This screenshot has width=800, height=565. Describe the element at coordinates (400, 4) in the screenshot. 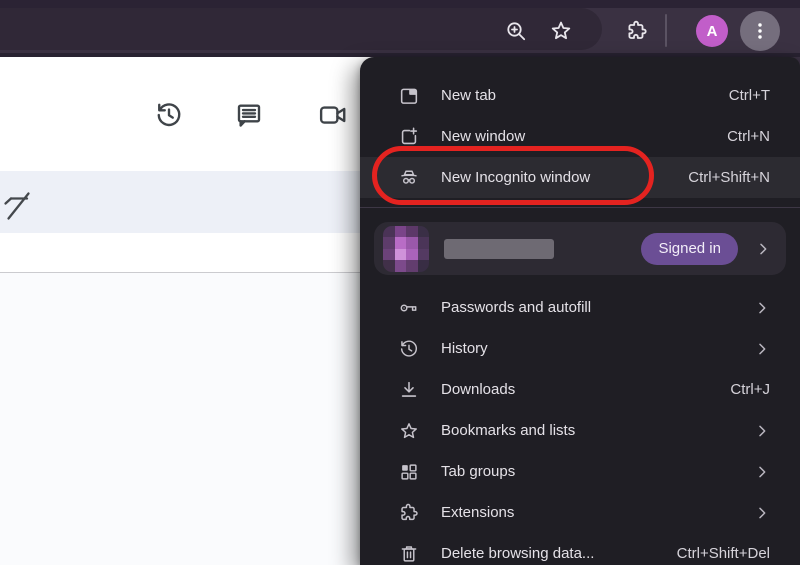

I see `window-frame-strip` at that location.